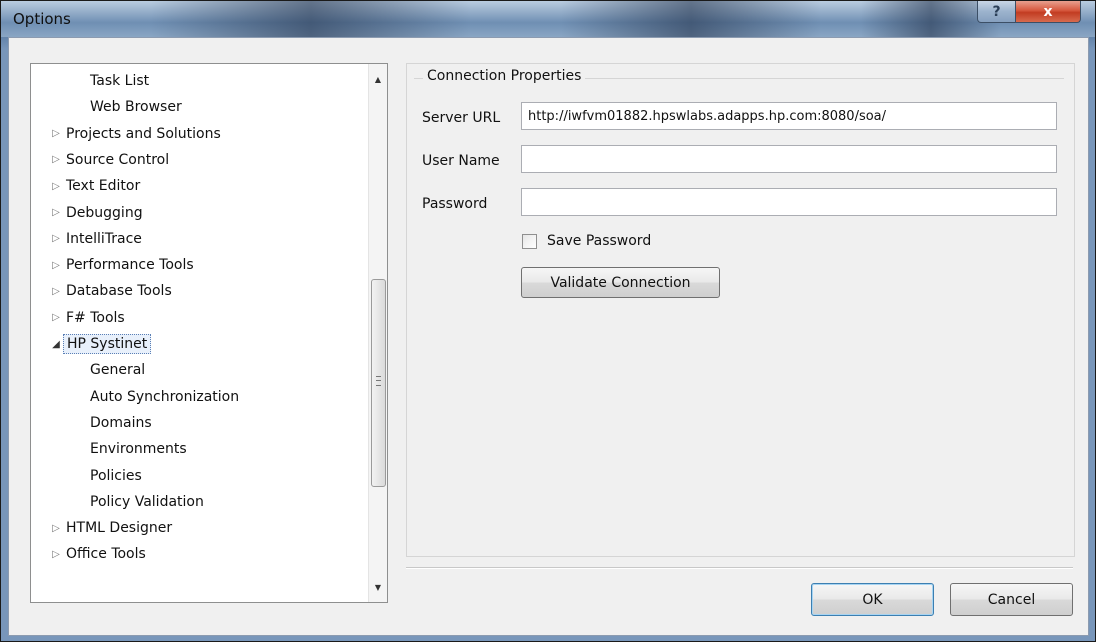 The width and height of the screenshot is (1096, 642). I want to click on help-button: ?, so click(996, 12).